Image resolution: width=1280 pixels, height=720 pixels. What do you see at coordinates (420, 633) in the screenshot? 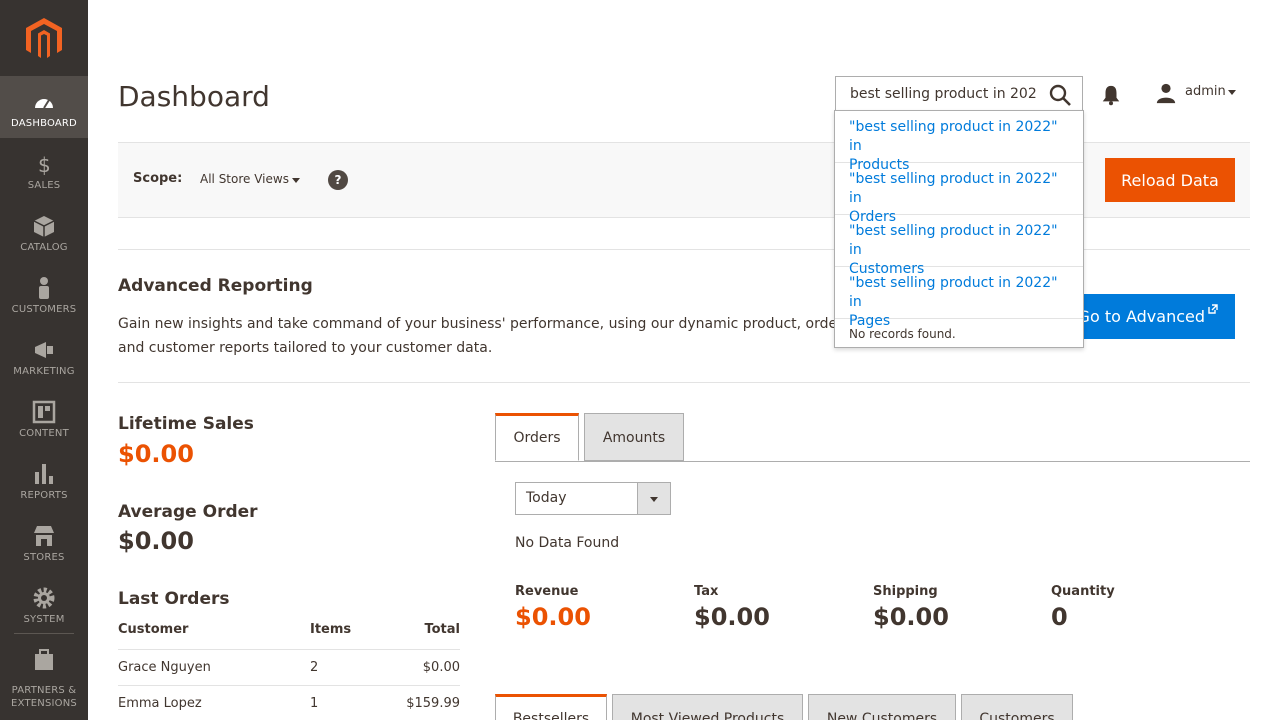
I see `column-header-total: Total` at bounding box center [420, 633].